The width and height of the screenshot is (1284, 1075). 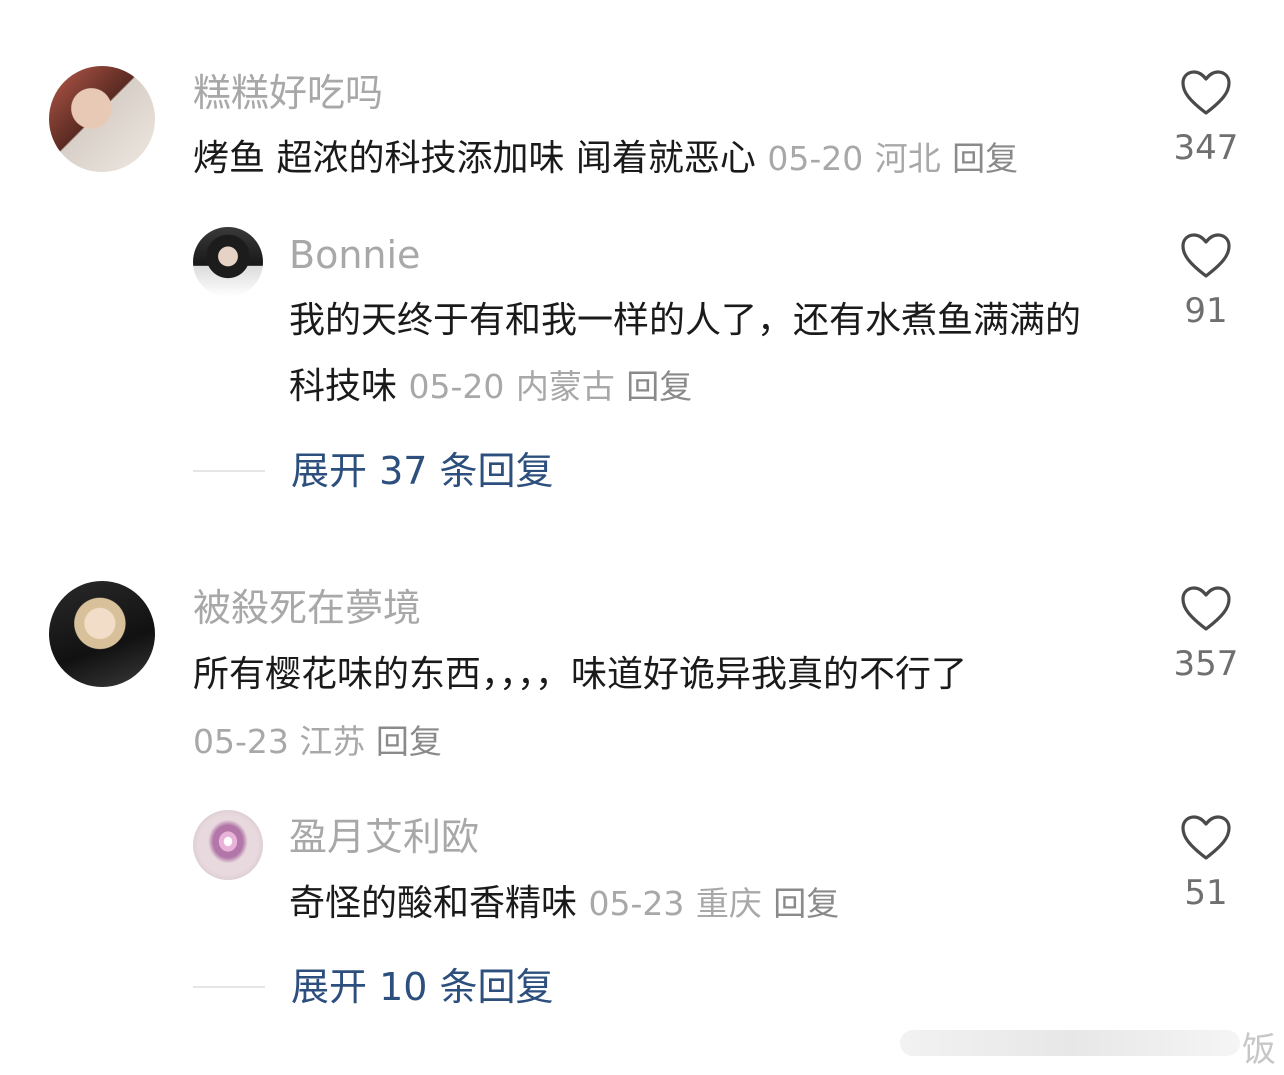 What do you see at coordinates (384, 837) in the screenshot?
I see `reply-username: 盈月艾利欧` at bounding box center [384, 837].